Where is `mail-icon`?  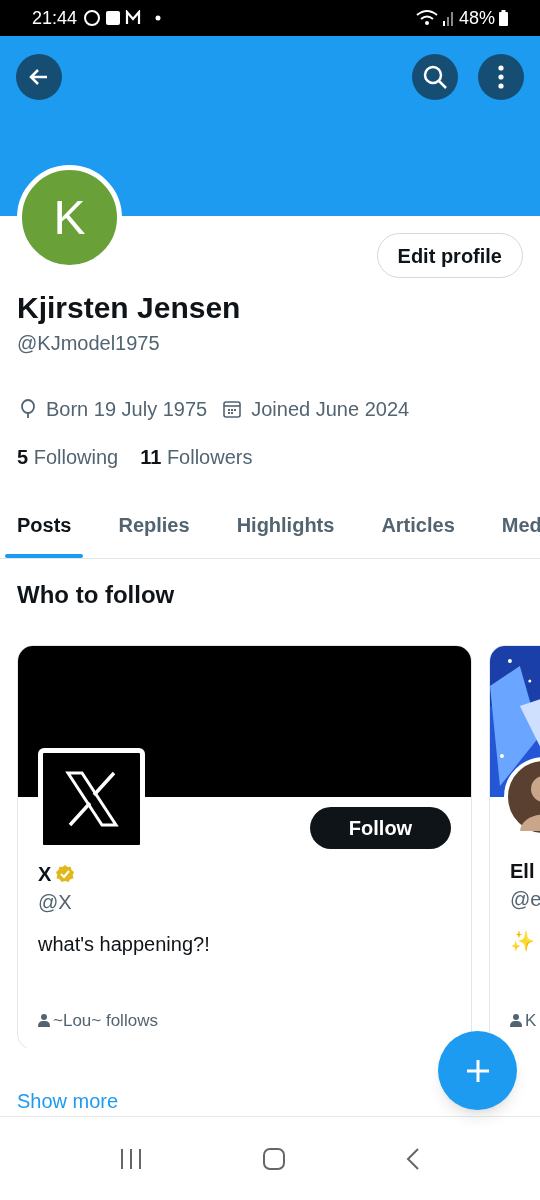
mail-icon is located at coordinates (133, 18).